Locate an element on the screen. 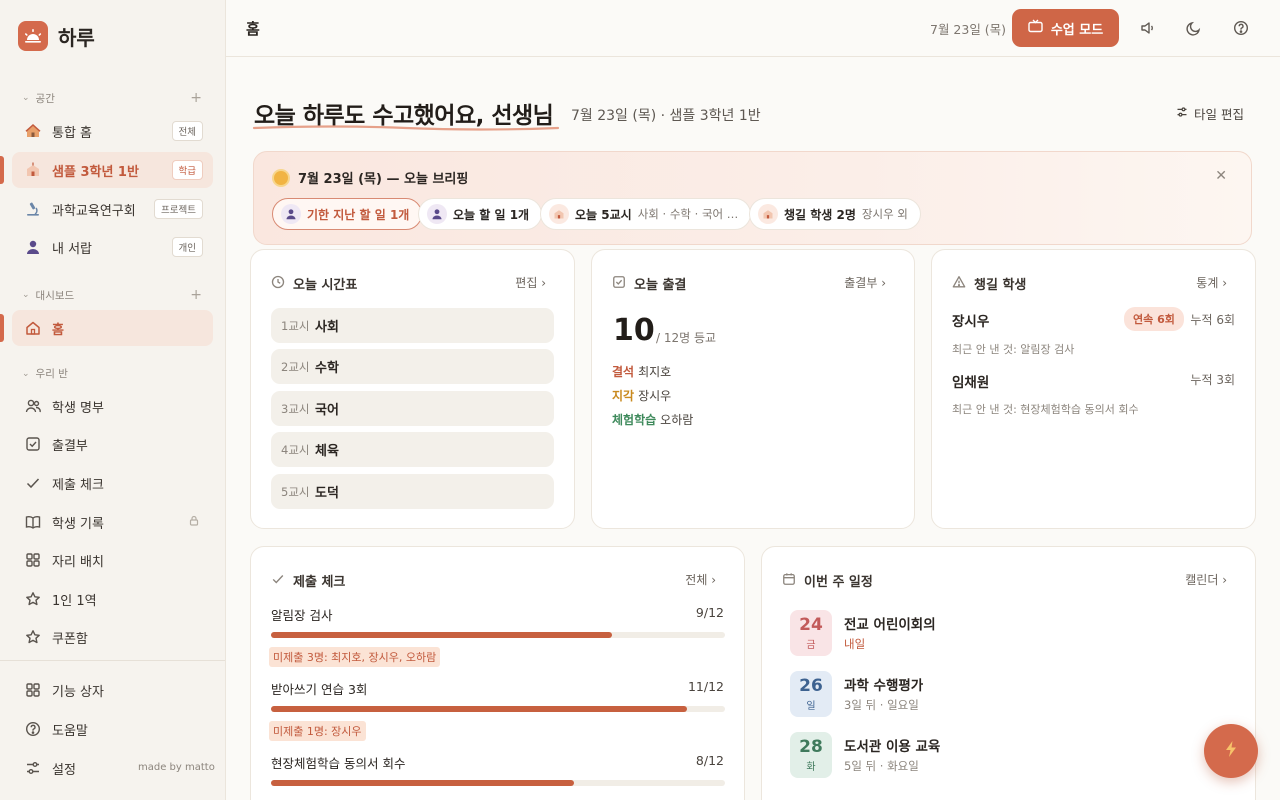 This screenshot has height=800, width=1280. care-stats-link: 통계 › is located at coordinates (1211, 282).